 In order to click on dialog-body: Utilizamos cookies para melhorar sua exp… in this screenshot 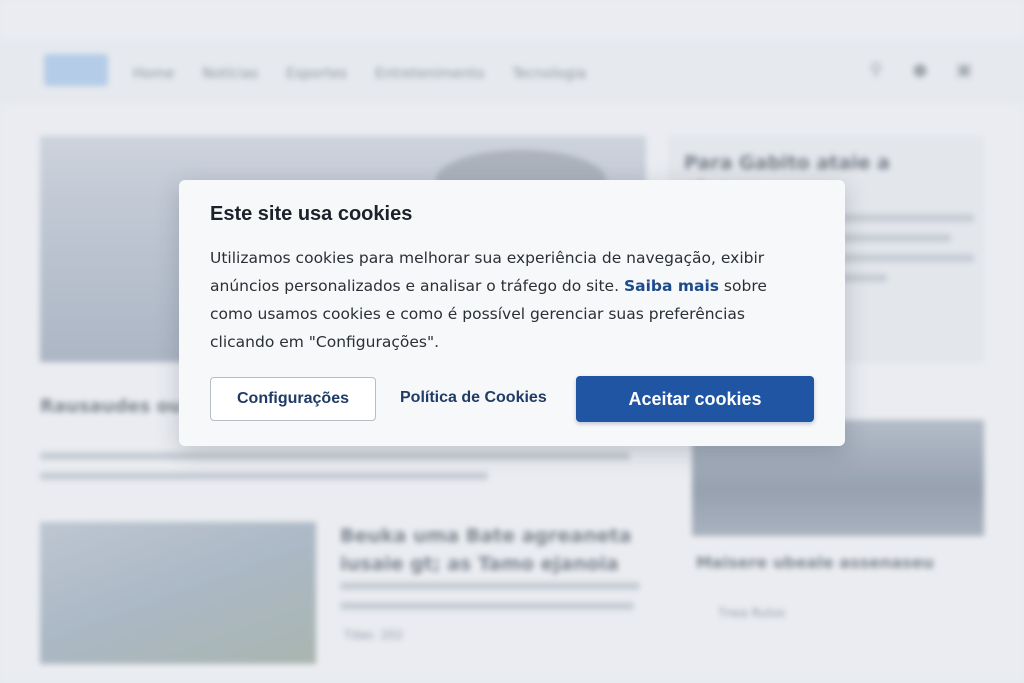, I will do `click(505, 300)`.